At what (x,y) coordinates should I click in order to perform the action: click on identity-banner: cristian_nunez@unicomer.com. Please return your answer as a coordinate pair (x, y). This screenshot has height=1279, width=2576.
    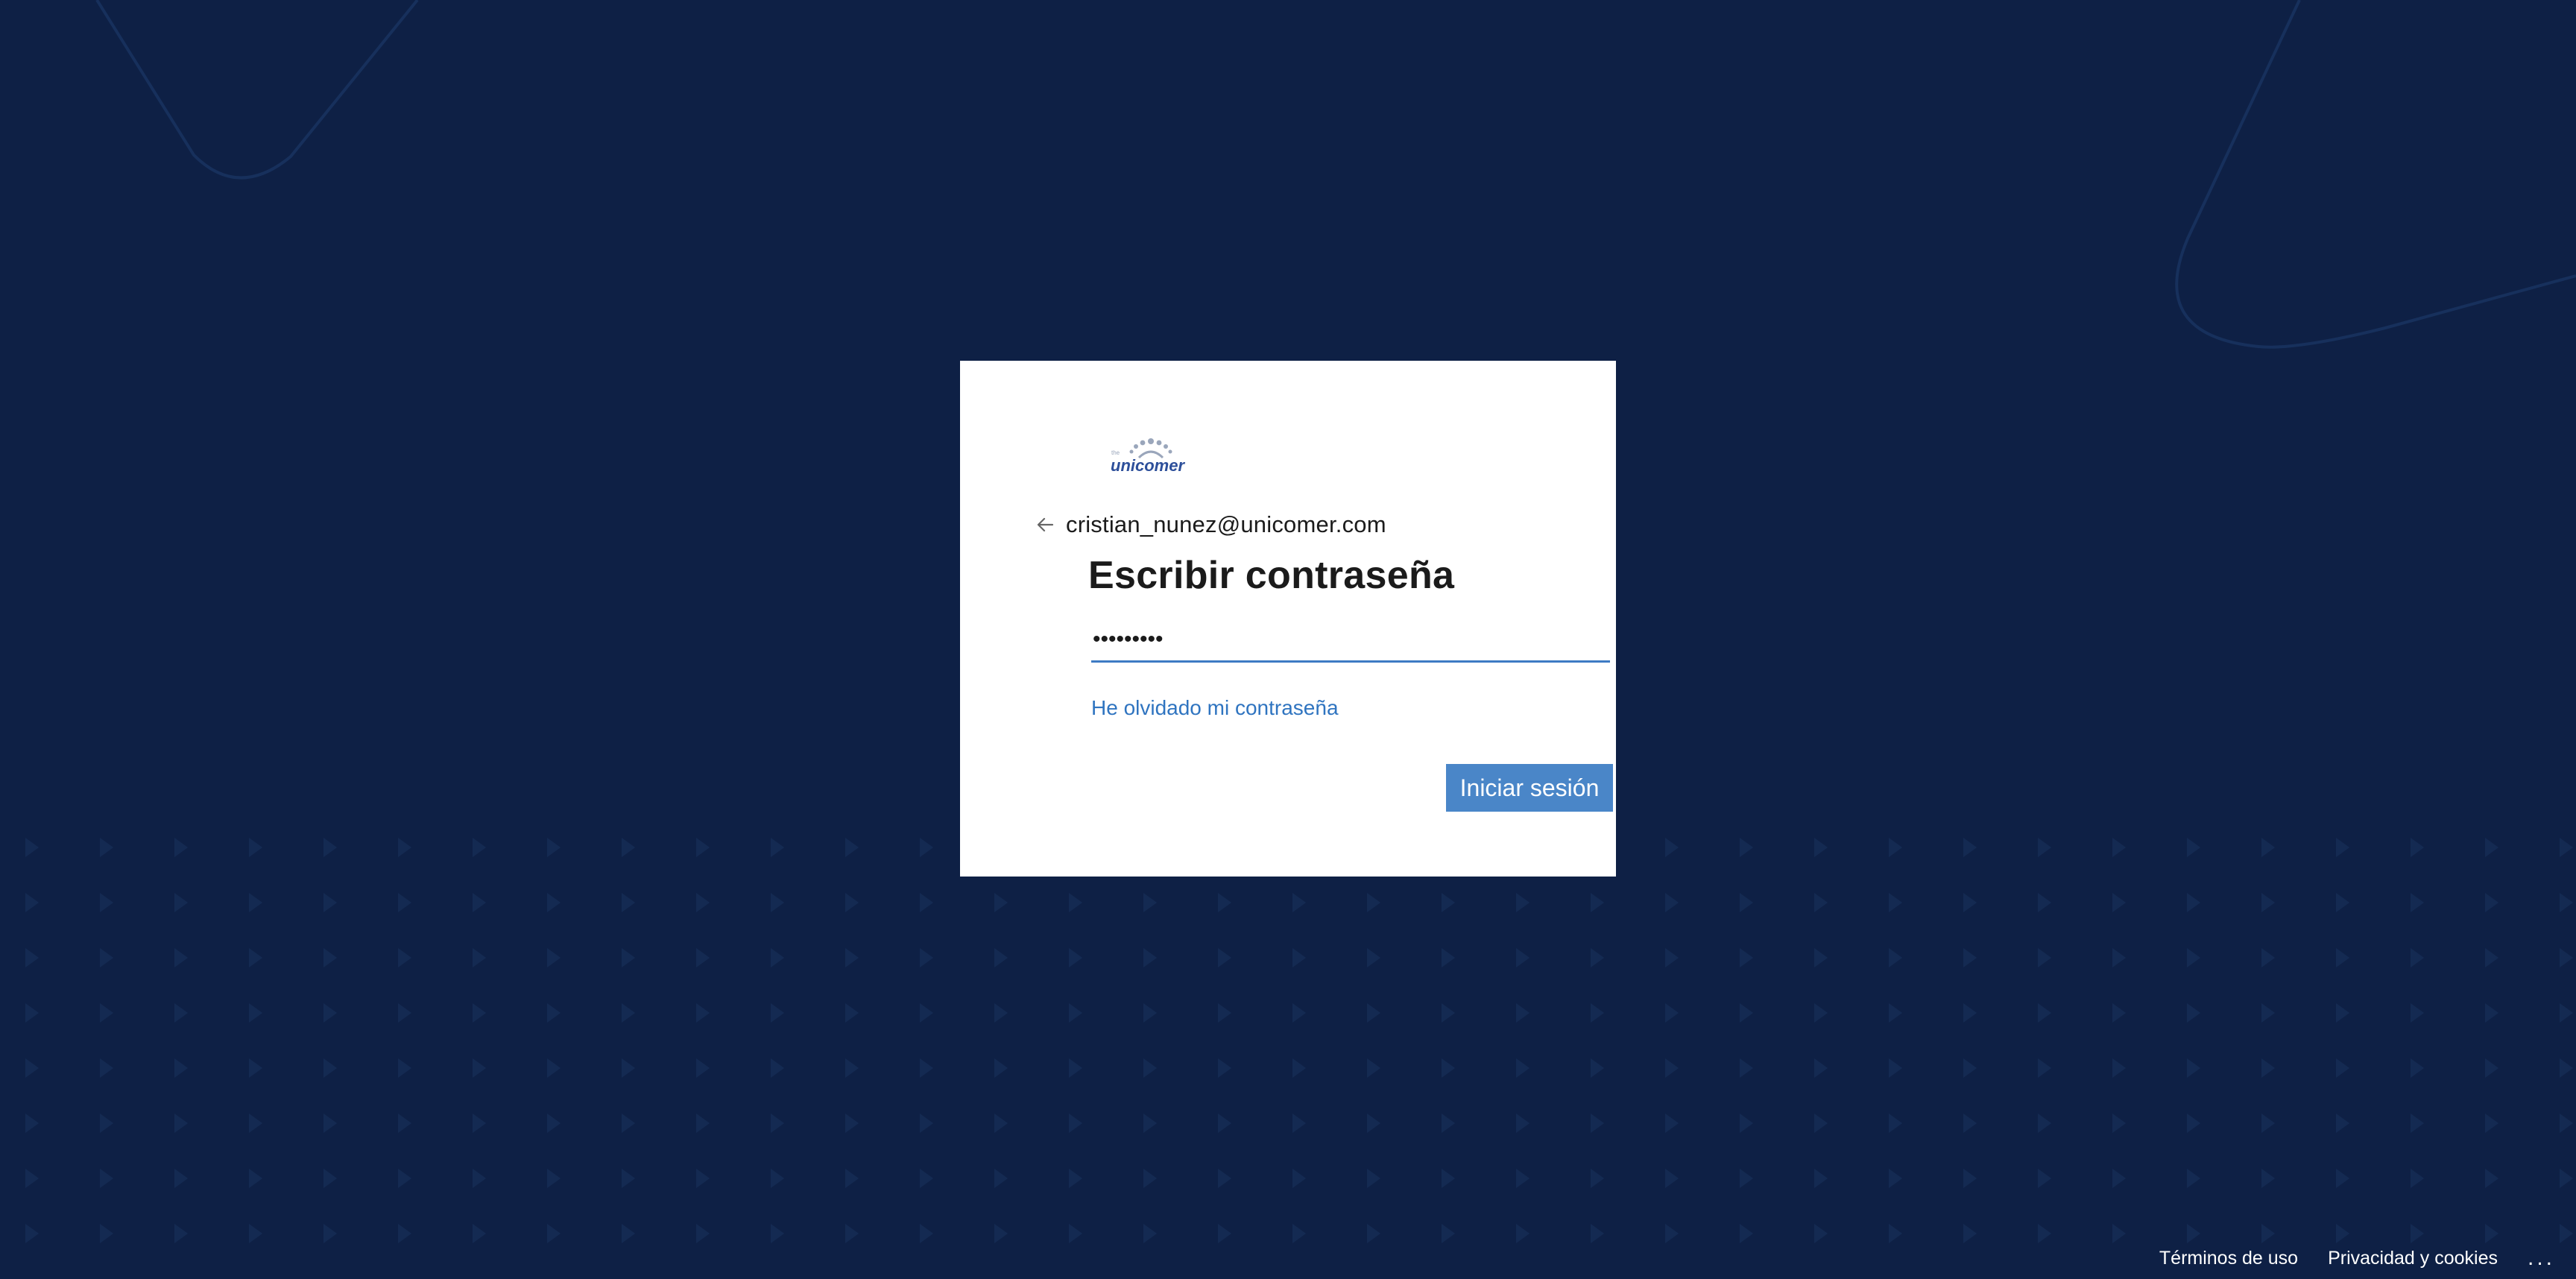
    Looking at the image, I should click on (1209, 525).